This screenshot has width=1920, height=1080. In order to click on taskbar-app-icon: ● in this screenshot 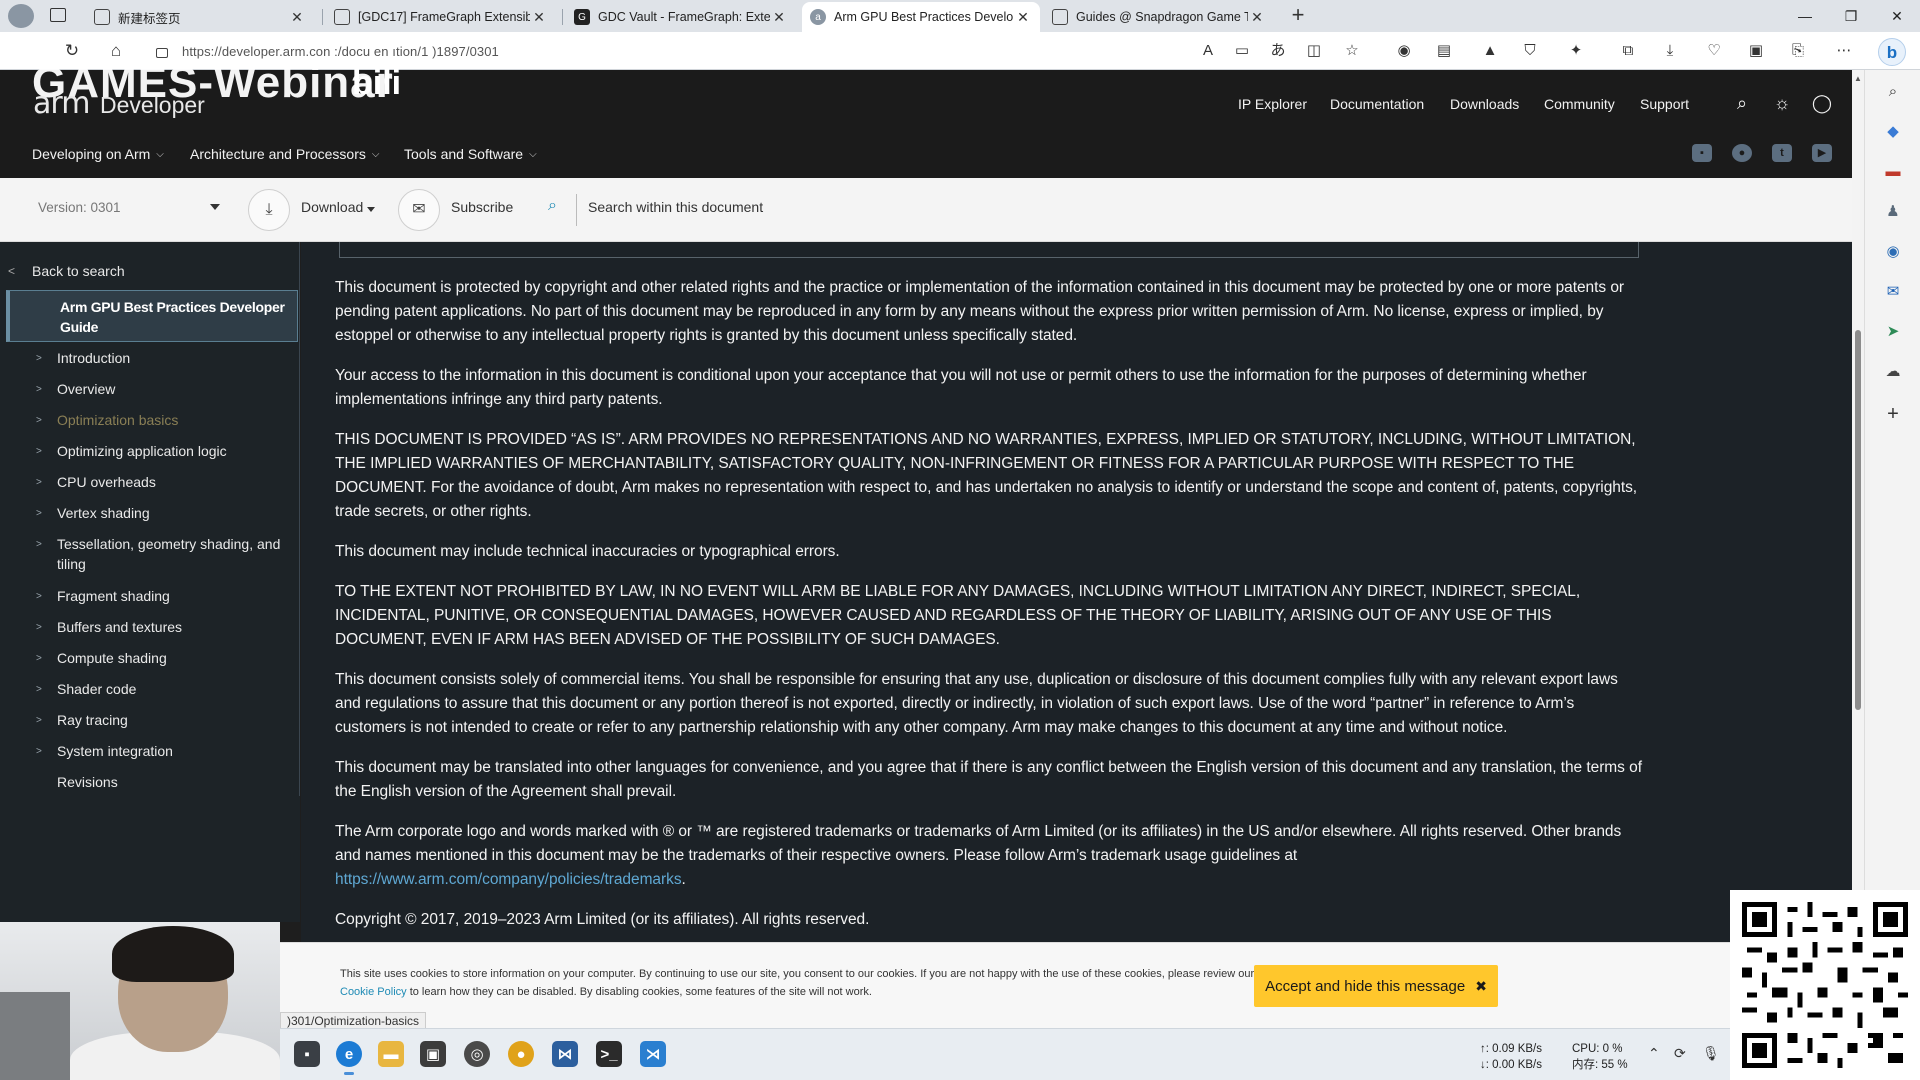, I will do `click(521, 1054)`.